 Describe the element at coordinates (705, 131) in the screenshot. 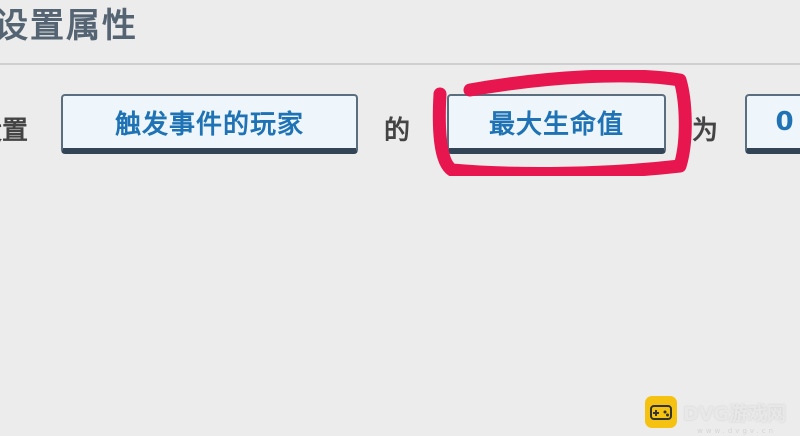

I see `as-label: 为` at that location.